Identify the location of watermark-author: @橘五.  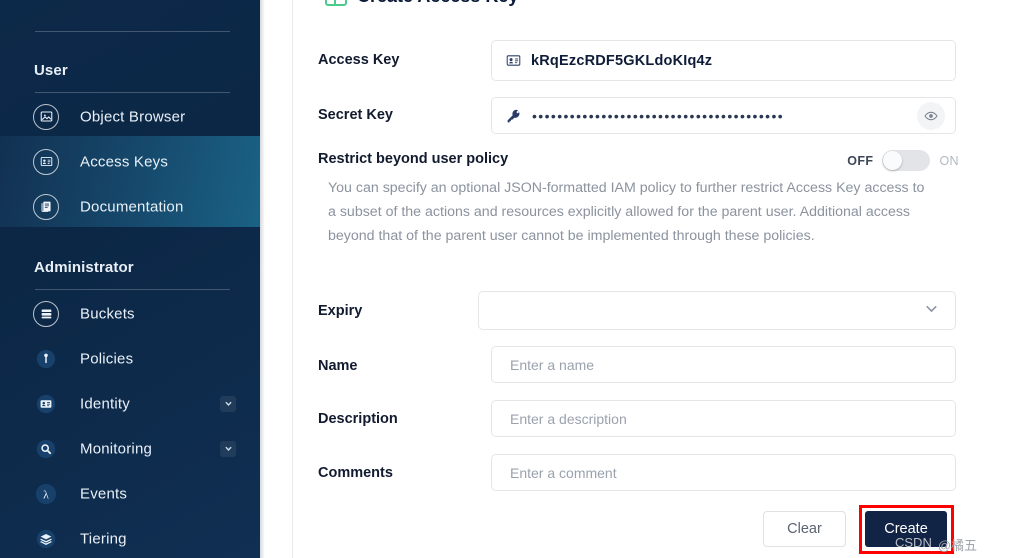
(957, 545).